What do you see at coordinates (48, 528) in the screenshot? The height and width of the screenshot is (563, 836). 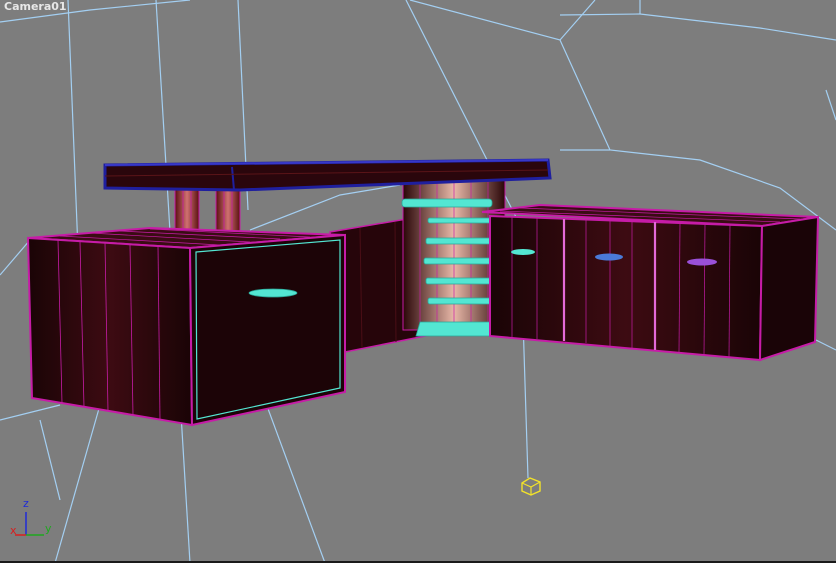 I see `axis-y-label: y` at bounding box center [48, 528].